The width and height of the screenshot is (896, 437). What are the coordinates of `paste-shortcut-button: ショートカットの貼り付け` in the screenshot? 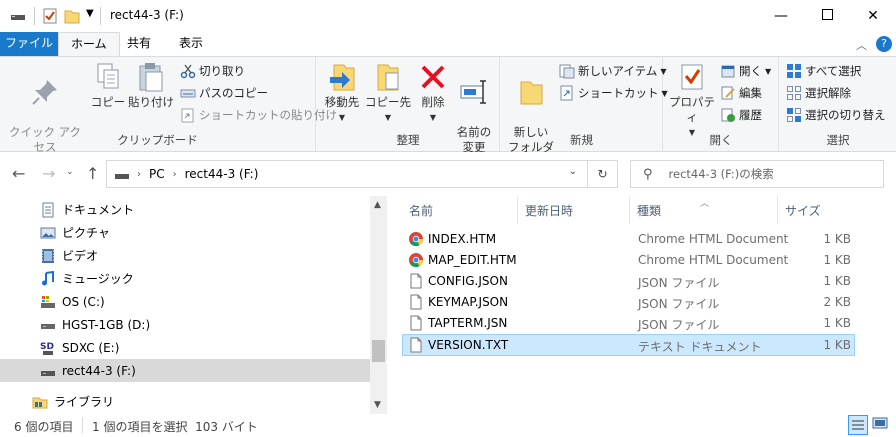 It's located at (258, 115).